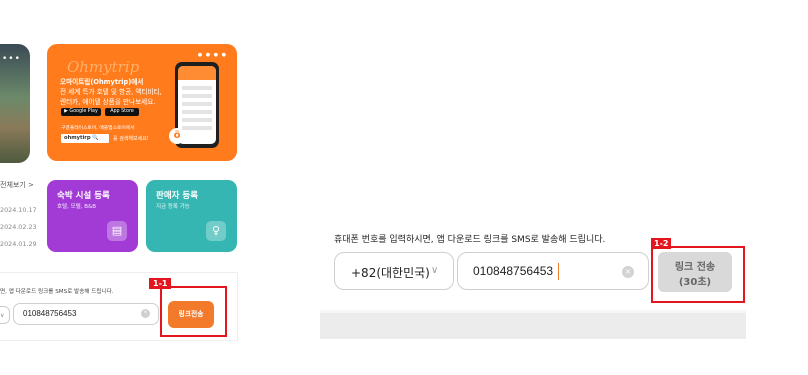 The width and height of the screenshot is (808, 375). Describe the element at coordinates (533, 311) in the screenshot. I see `footer-band-edge` at that location.